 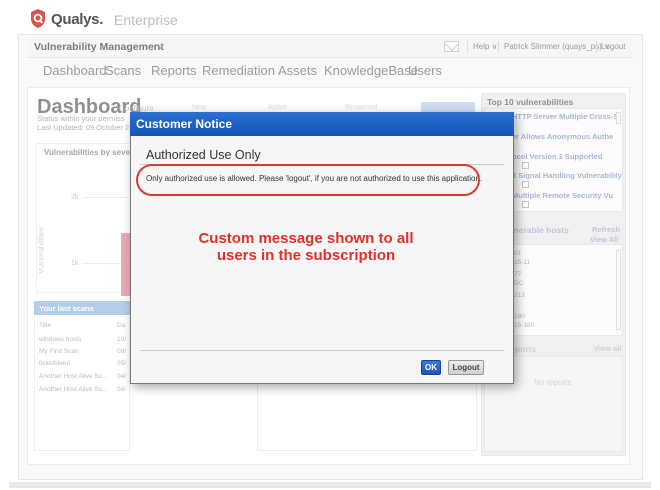 I want to click on divider, so click(x=322, y=350).